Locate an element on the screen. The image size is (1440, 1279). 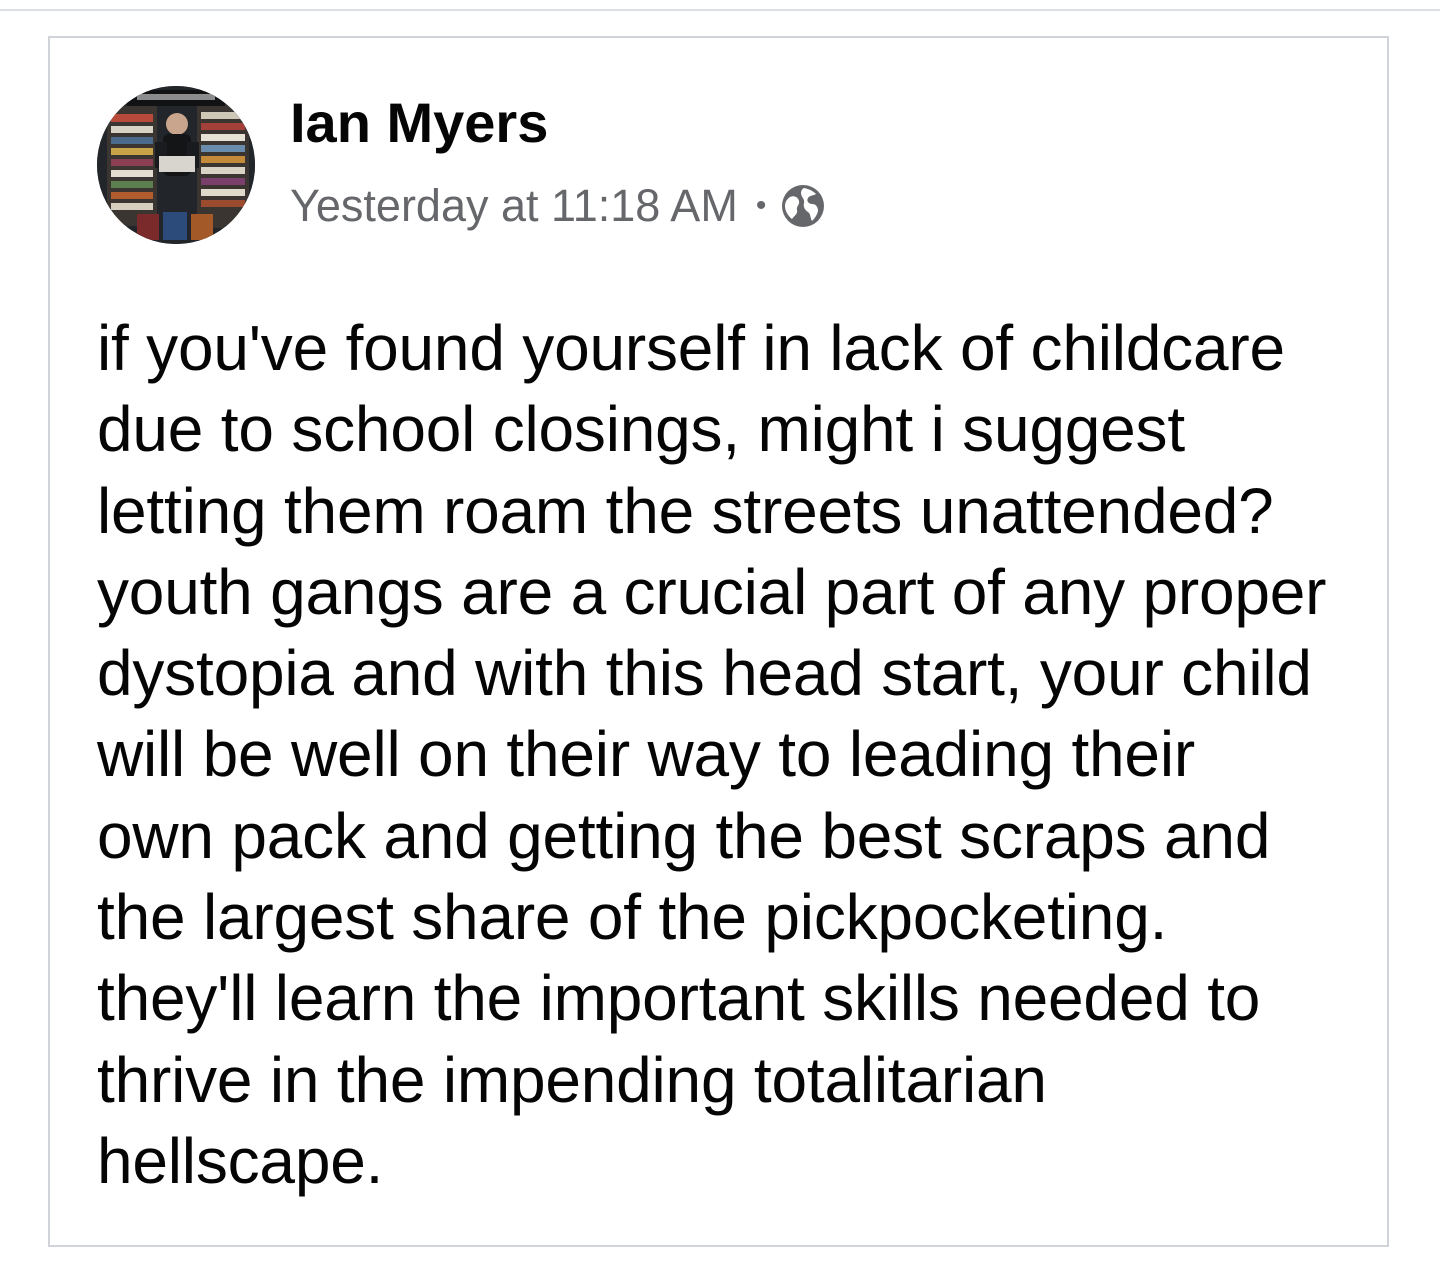
top-divider is located at coordinates (720, 10).